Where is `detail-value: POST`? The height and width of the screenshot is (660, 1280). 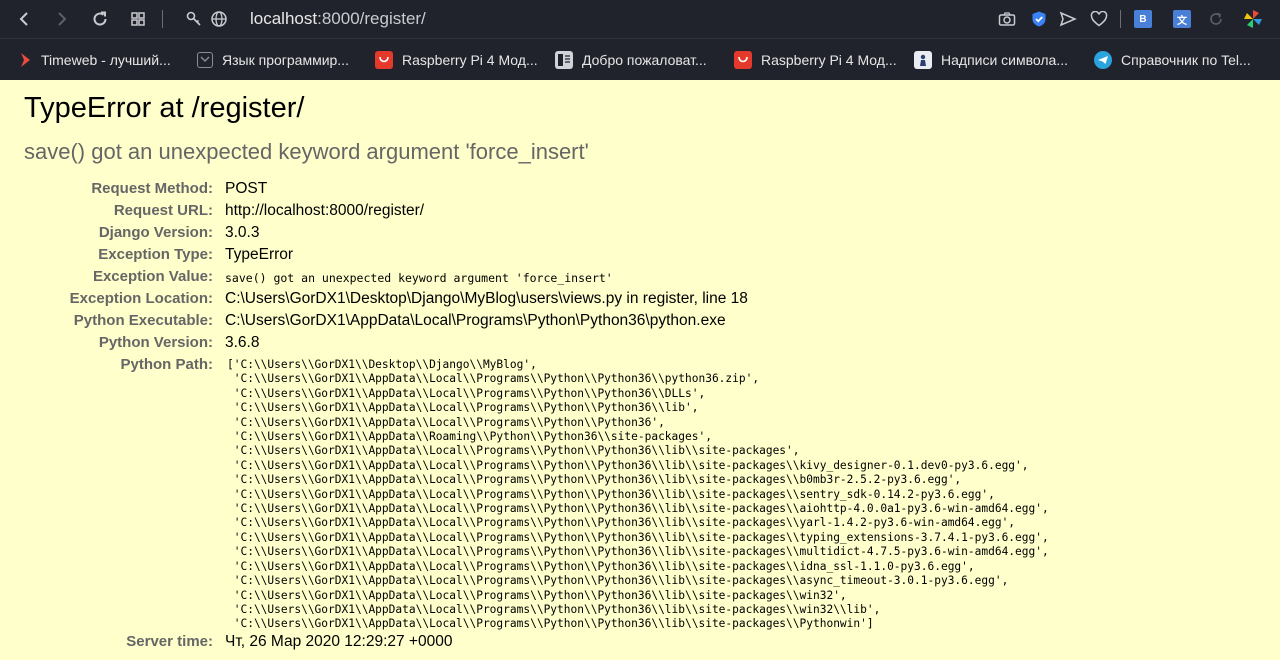 detail-value: POST is located at coordinates (246, 188).